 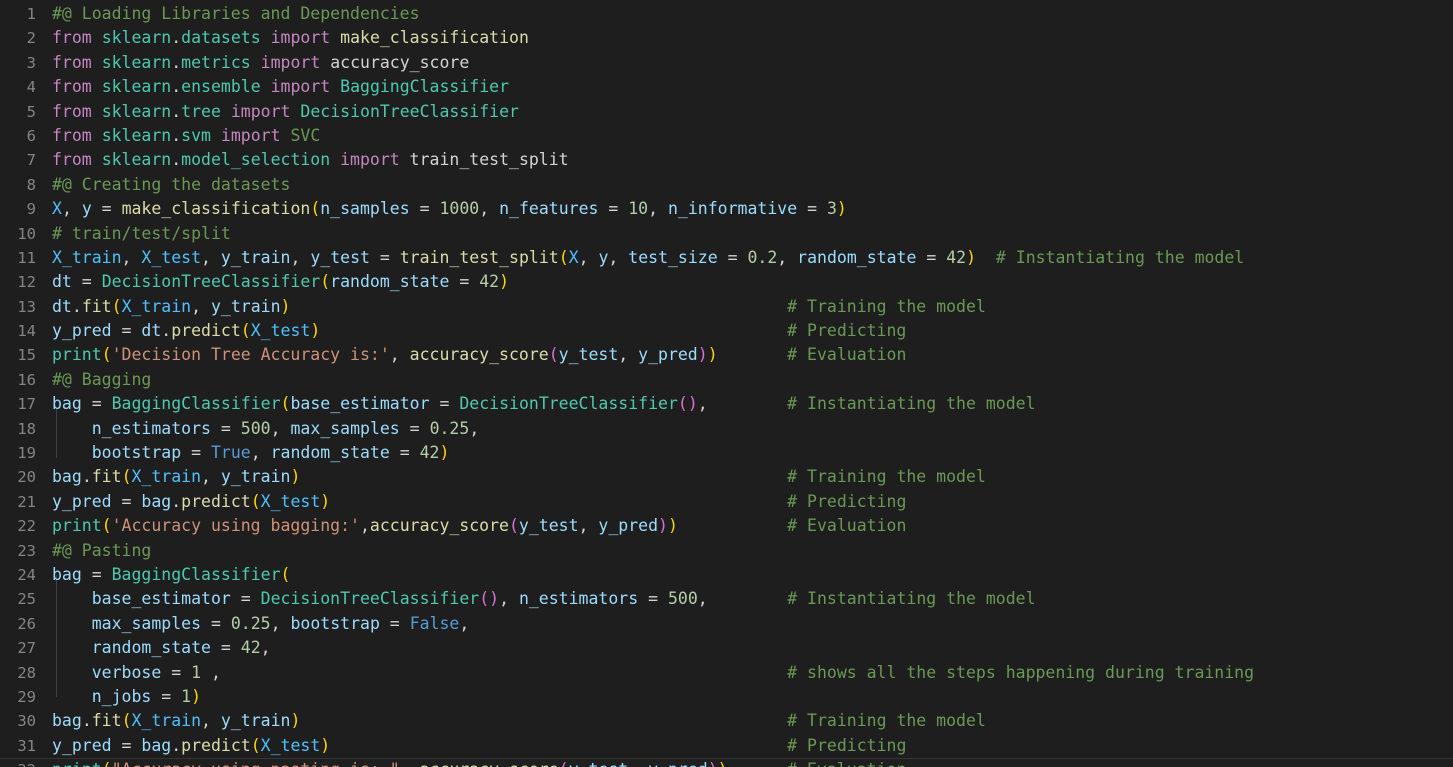 I want to click on line-number: 20, so click(x=26, y=477).